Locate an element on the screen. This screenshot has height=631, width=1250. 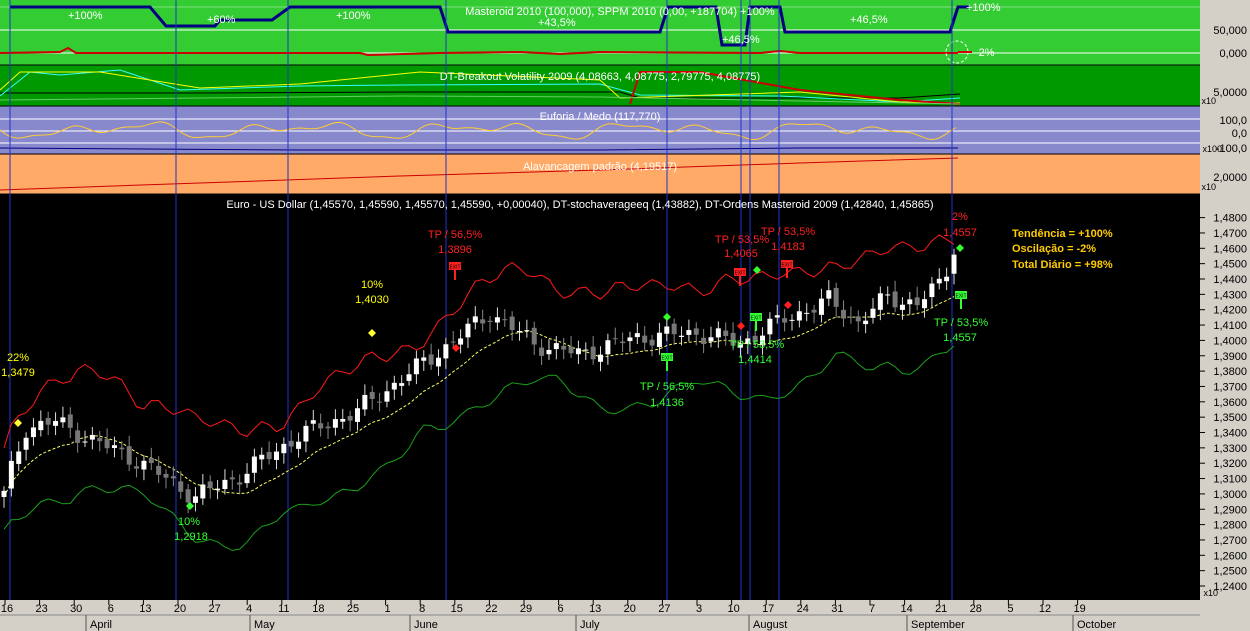
x-tick-label: 17 is located at coordinates (768, 609).